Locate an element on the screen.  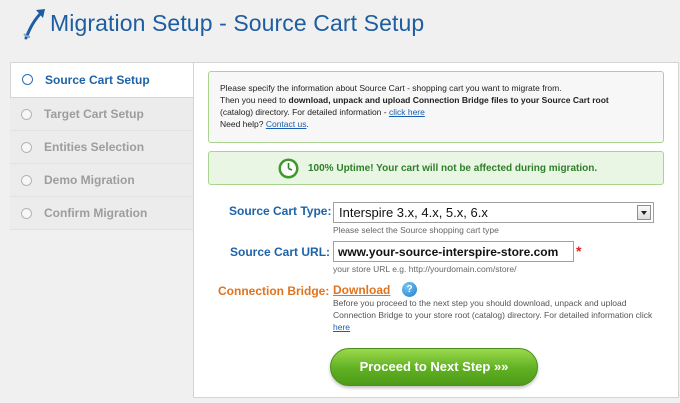
page-title: Migration Setup - Source Cart Setup is located at coordinates (237, 23).